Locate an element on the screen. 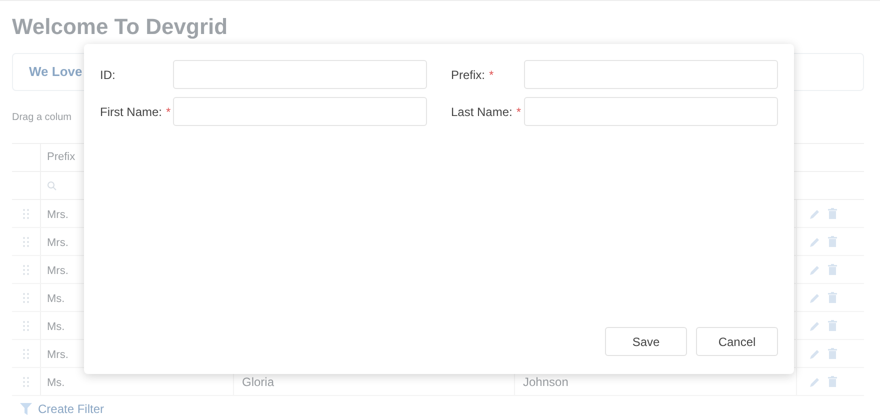 The height and width of the screenshot is (415, 880). filter-icon is located at coordinates (26, 409).